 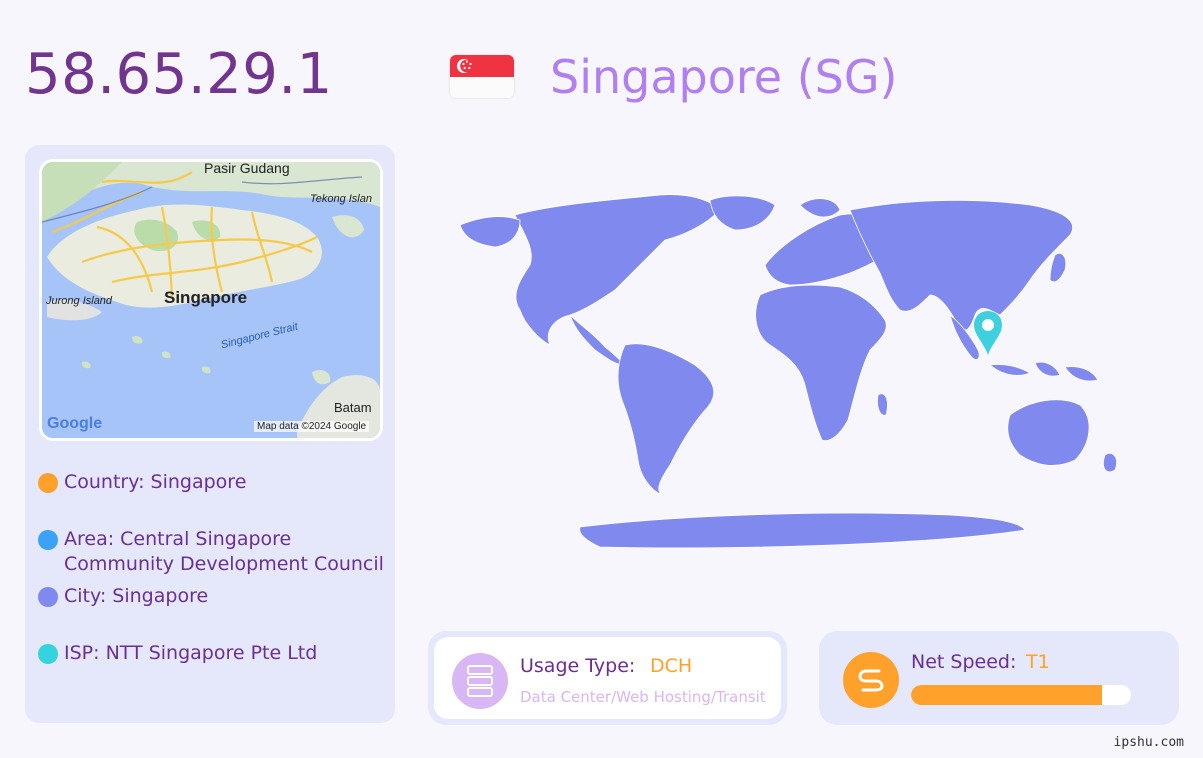 I want to click on map-label-jurong-island: Jurong Island, so click(x=79, y=301).